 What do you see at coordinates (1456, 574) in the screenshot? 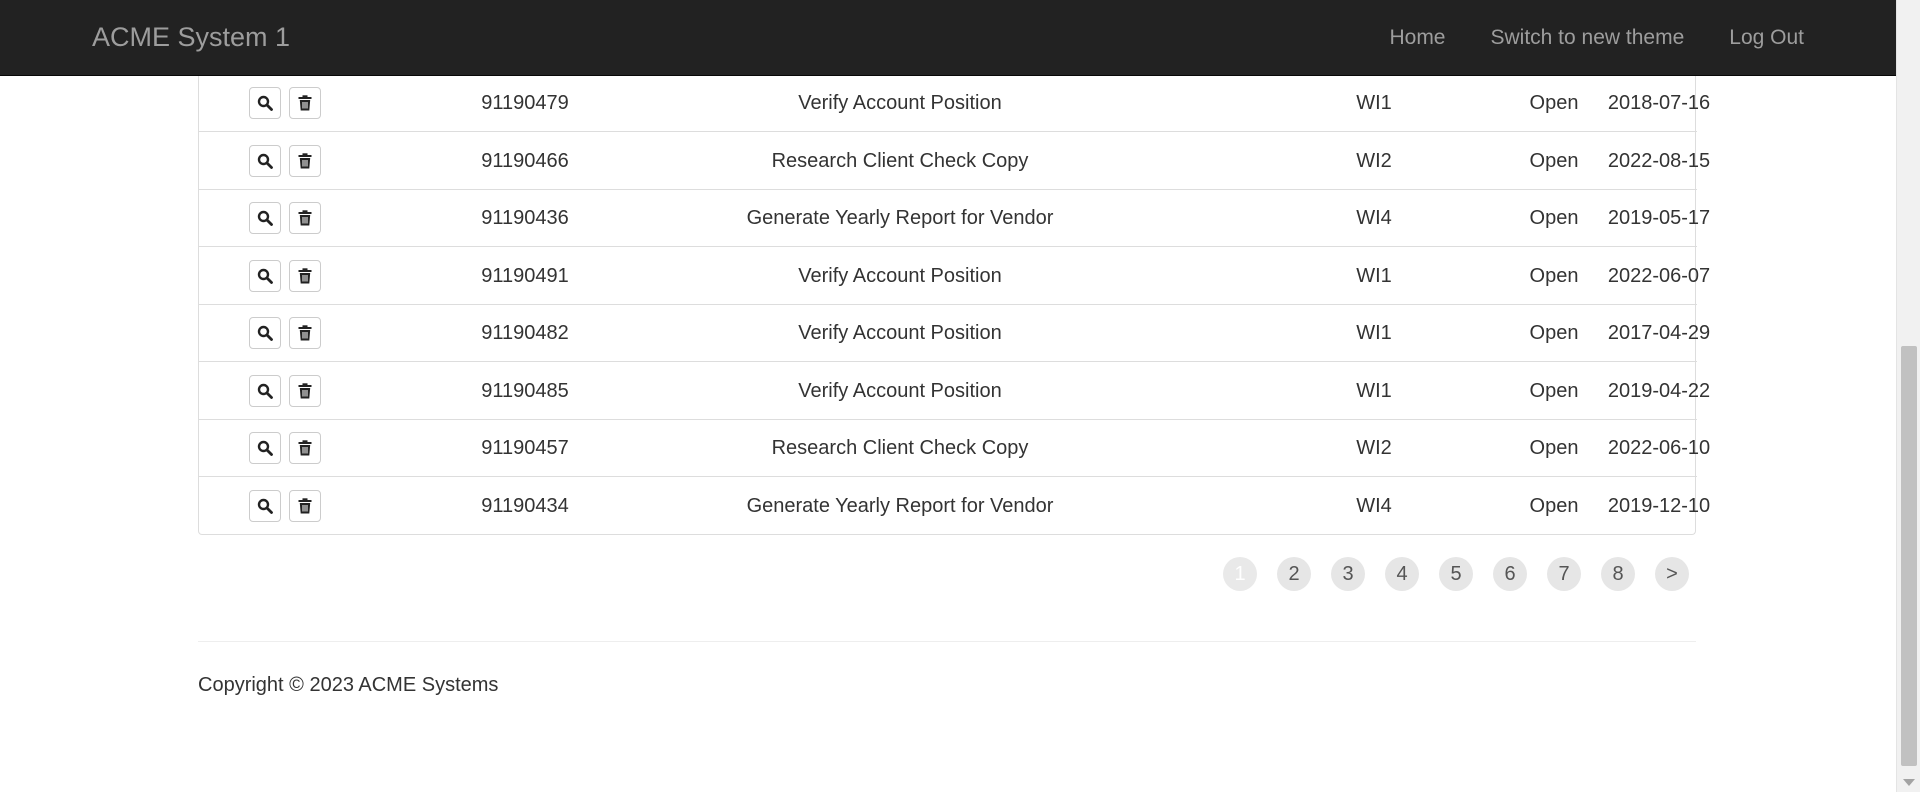
I see `page-button-5: 5` at bounding box center [1456, 574].